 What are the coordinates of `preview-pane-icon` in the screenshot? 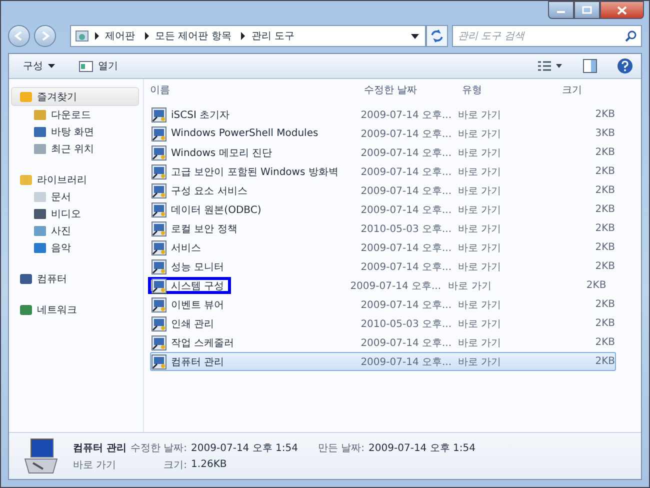 It's located at (590, 66).